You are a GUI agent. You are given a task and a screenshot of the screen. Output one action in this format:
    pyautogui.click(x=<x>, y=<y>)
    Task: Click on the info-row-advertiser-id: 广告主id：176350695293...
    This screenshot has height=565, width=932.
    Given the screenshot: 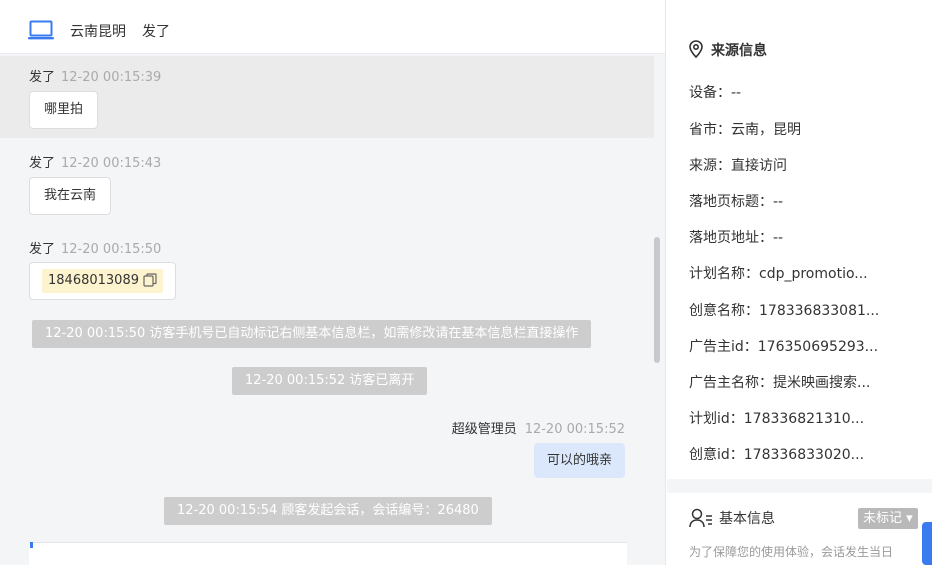 What is the action you would take?
    pyautogui.click(x=783, y=346)
    